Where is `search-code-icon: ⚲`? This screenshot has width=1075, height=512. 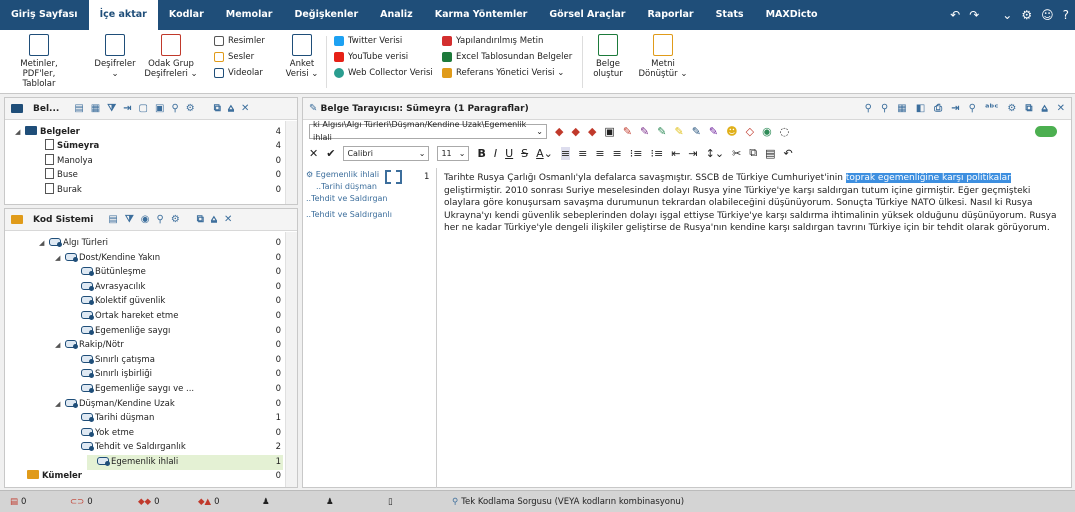 search-code-icon: ⚲ is located at coordinates (884, 108).